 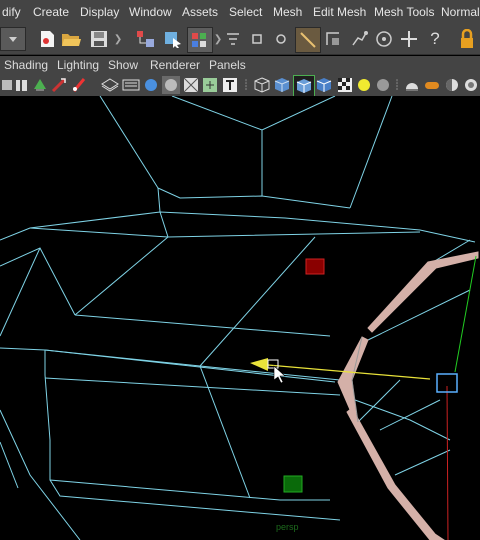 I want to click on select-by-hierarchy-button, so click(x=146, y=39).